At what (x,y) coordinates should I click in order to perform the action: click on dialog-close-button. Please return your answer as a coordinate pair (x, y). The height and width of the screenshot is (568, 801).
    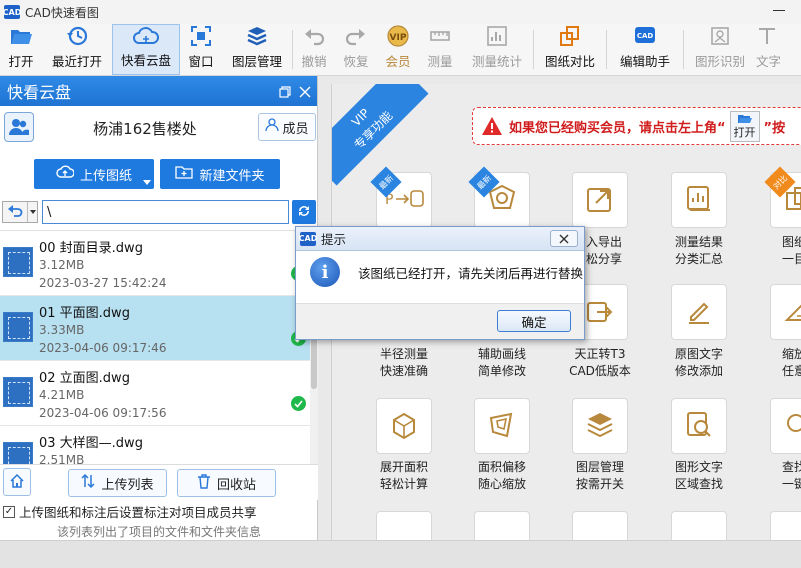
    Looking at the image, I should click on (564, 238).